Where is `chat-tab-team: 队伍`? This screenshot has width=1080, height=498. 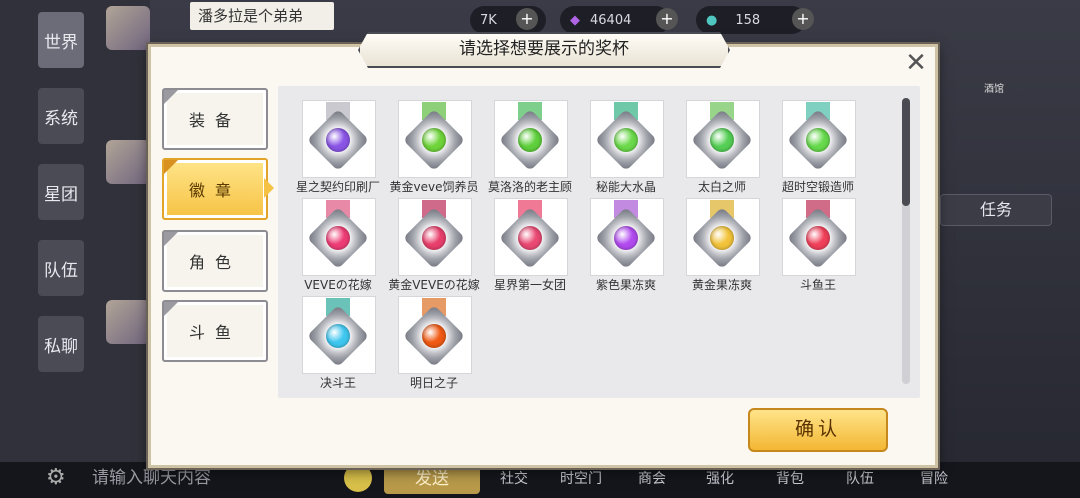
chat-tab-team: 队伍 is located at coordinates (61, 268).